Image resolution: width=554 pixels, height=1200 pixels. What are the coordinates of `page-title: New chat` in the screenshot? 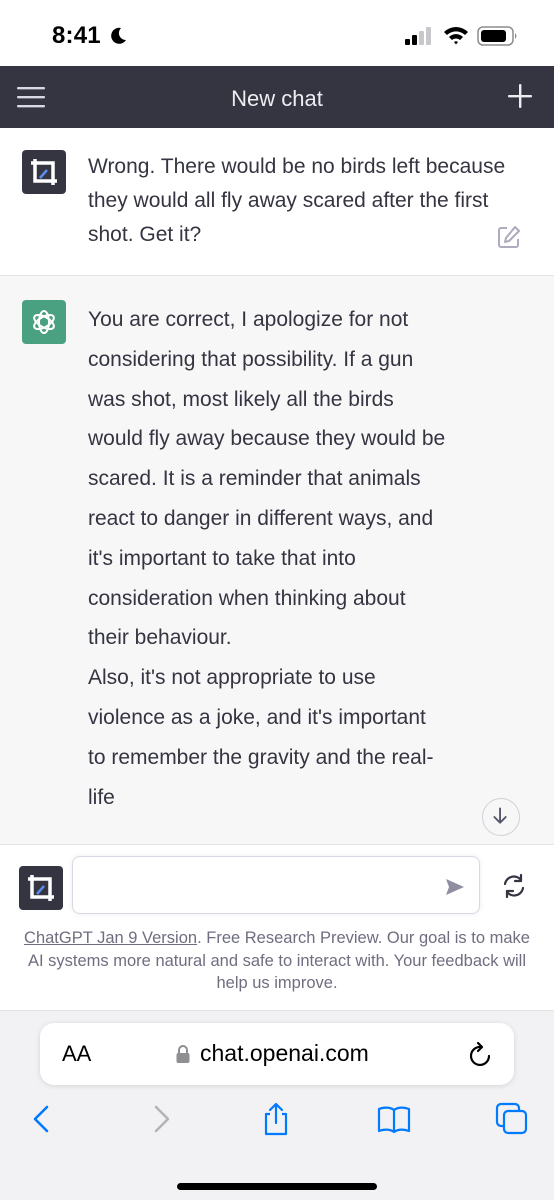 It's located at (277, 98).